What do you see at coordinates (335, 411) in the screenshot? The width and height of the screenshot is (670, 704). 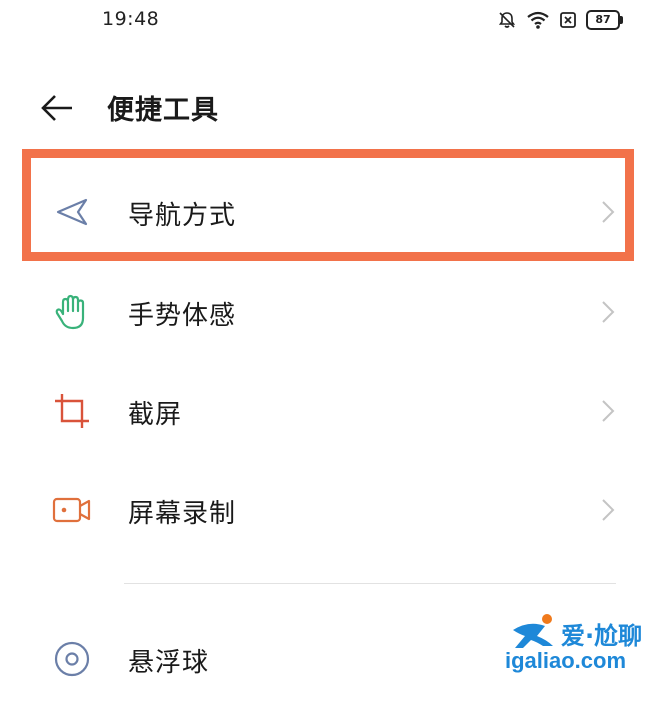 I see `menu-item-screenshot: 截屏` at bounding box center [335, 411].